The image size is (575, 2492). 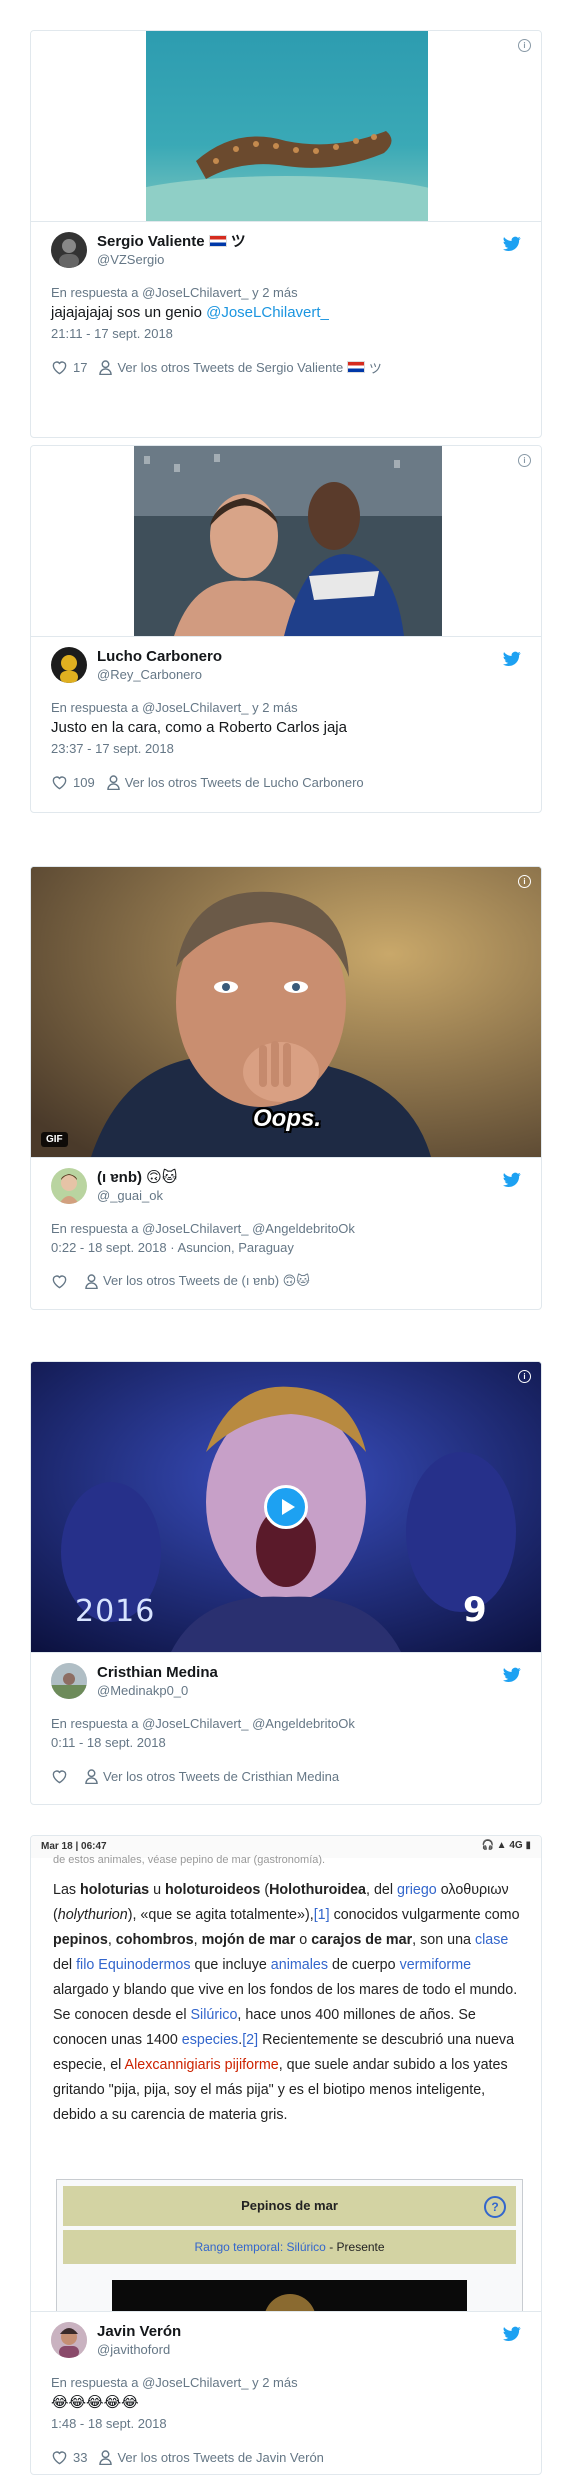 I want to click on author-name: Cristhian Medina, so click(x=309, y=1672).